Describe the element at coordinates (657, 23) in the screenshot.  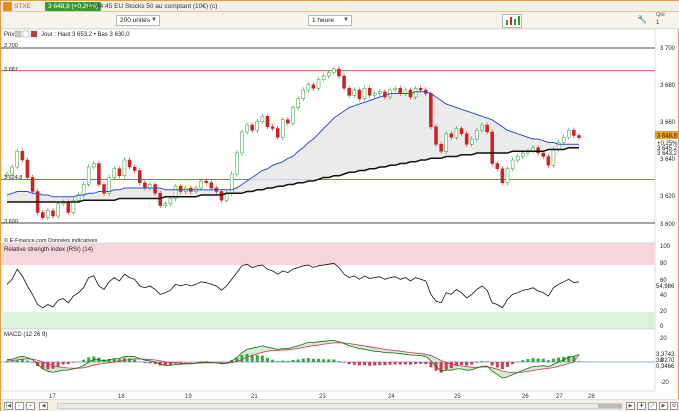
I see `quantity-value: 1` at that location.